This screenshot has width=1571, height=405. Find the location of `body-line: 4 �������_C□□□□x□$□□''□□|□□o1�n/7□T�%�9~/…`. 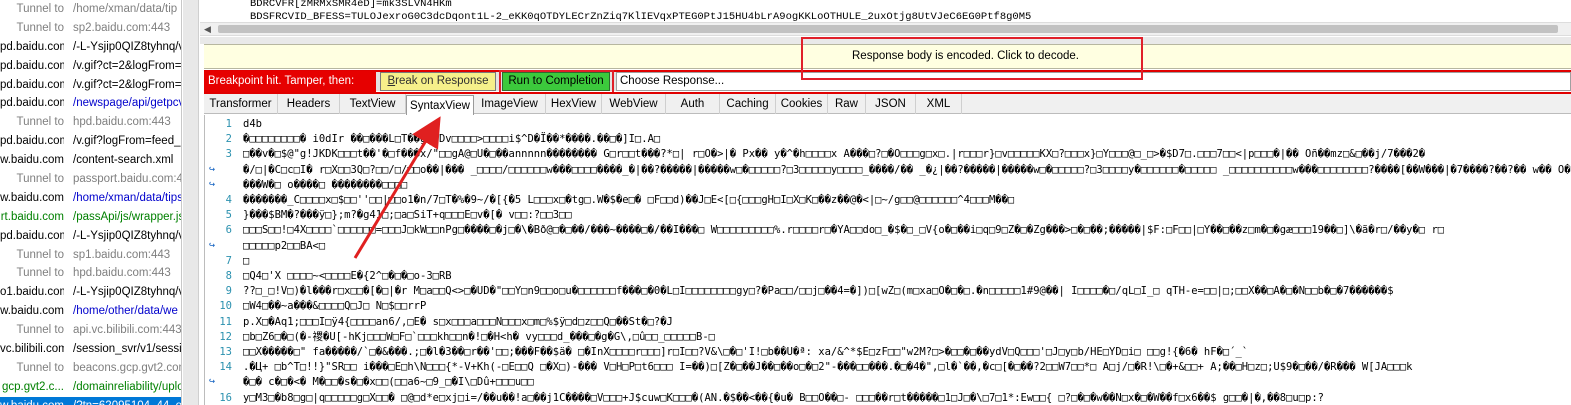

body-line: 4 �������_C□□□□x□$□□''□□|□□o1�n/7□T�%�9~/… is located at coordinates (888, 200).